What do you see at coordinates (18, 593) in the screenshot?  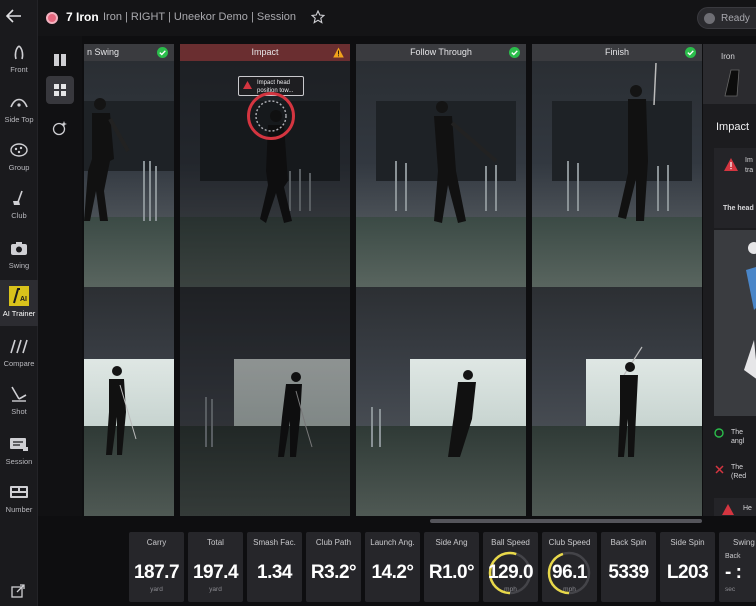 I see `external-link-icon` at bounding box center [18, 593].